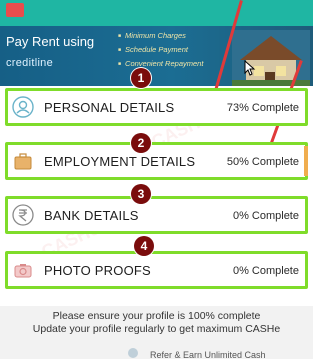 This screenshot has height=359, width=320. What do you see at coordinates (23, 215) in the screenshot?
I see `rupee-icon` at bounding box center [23, 215].